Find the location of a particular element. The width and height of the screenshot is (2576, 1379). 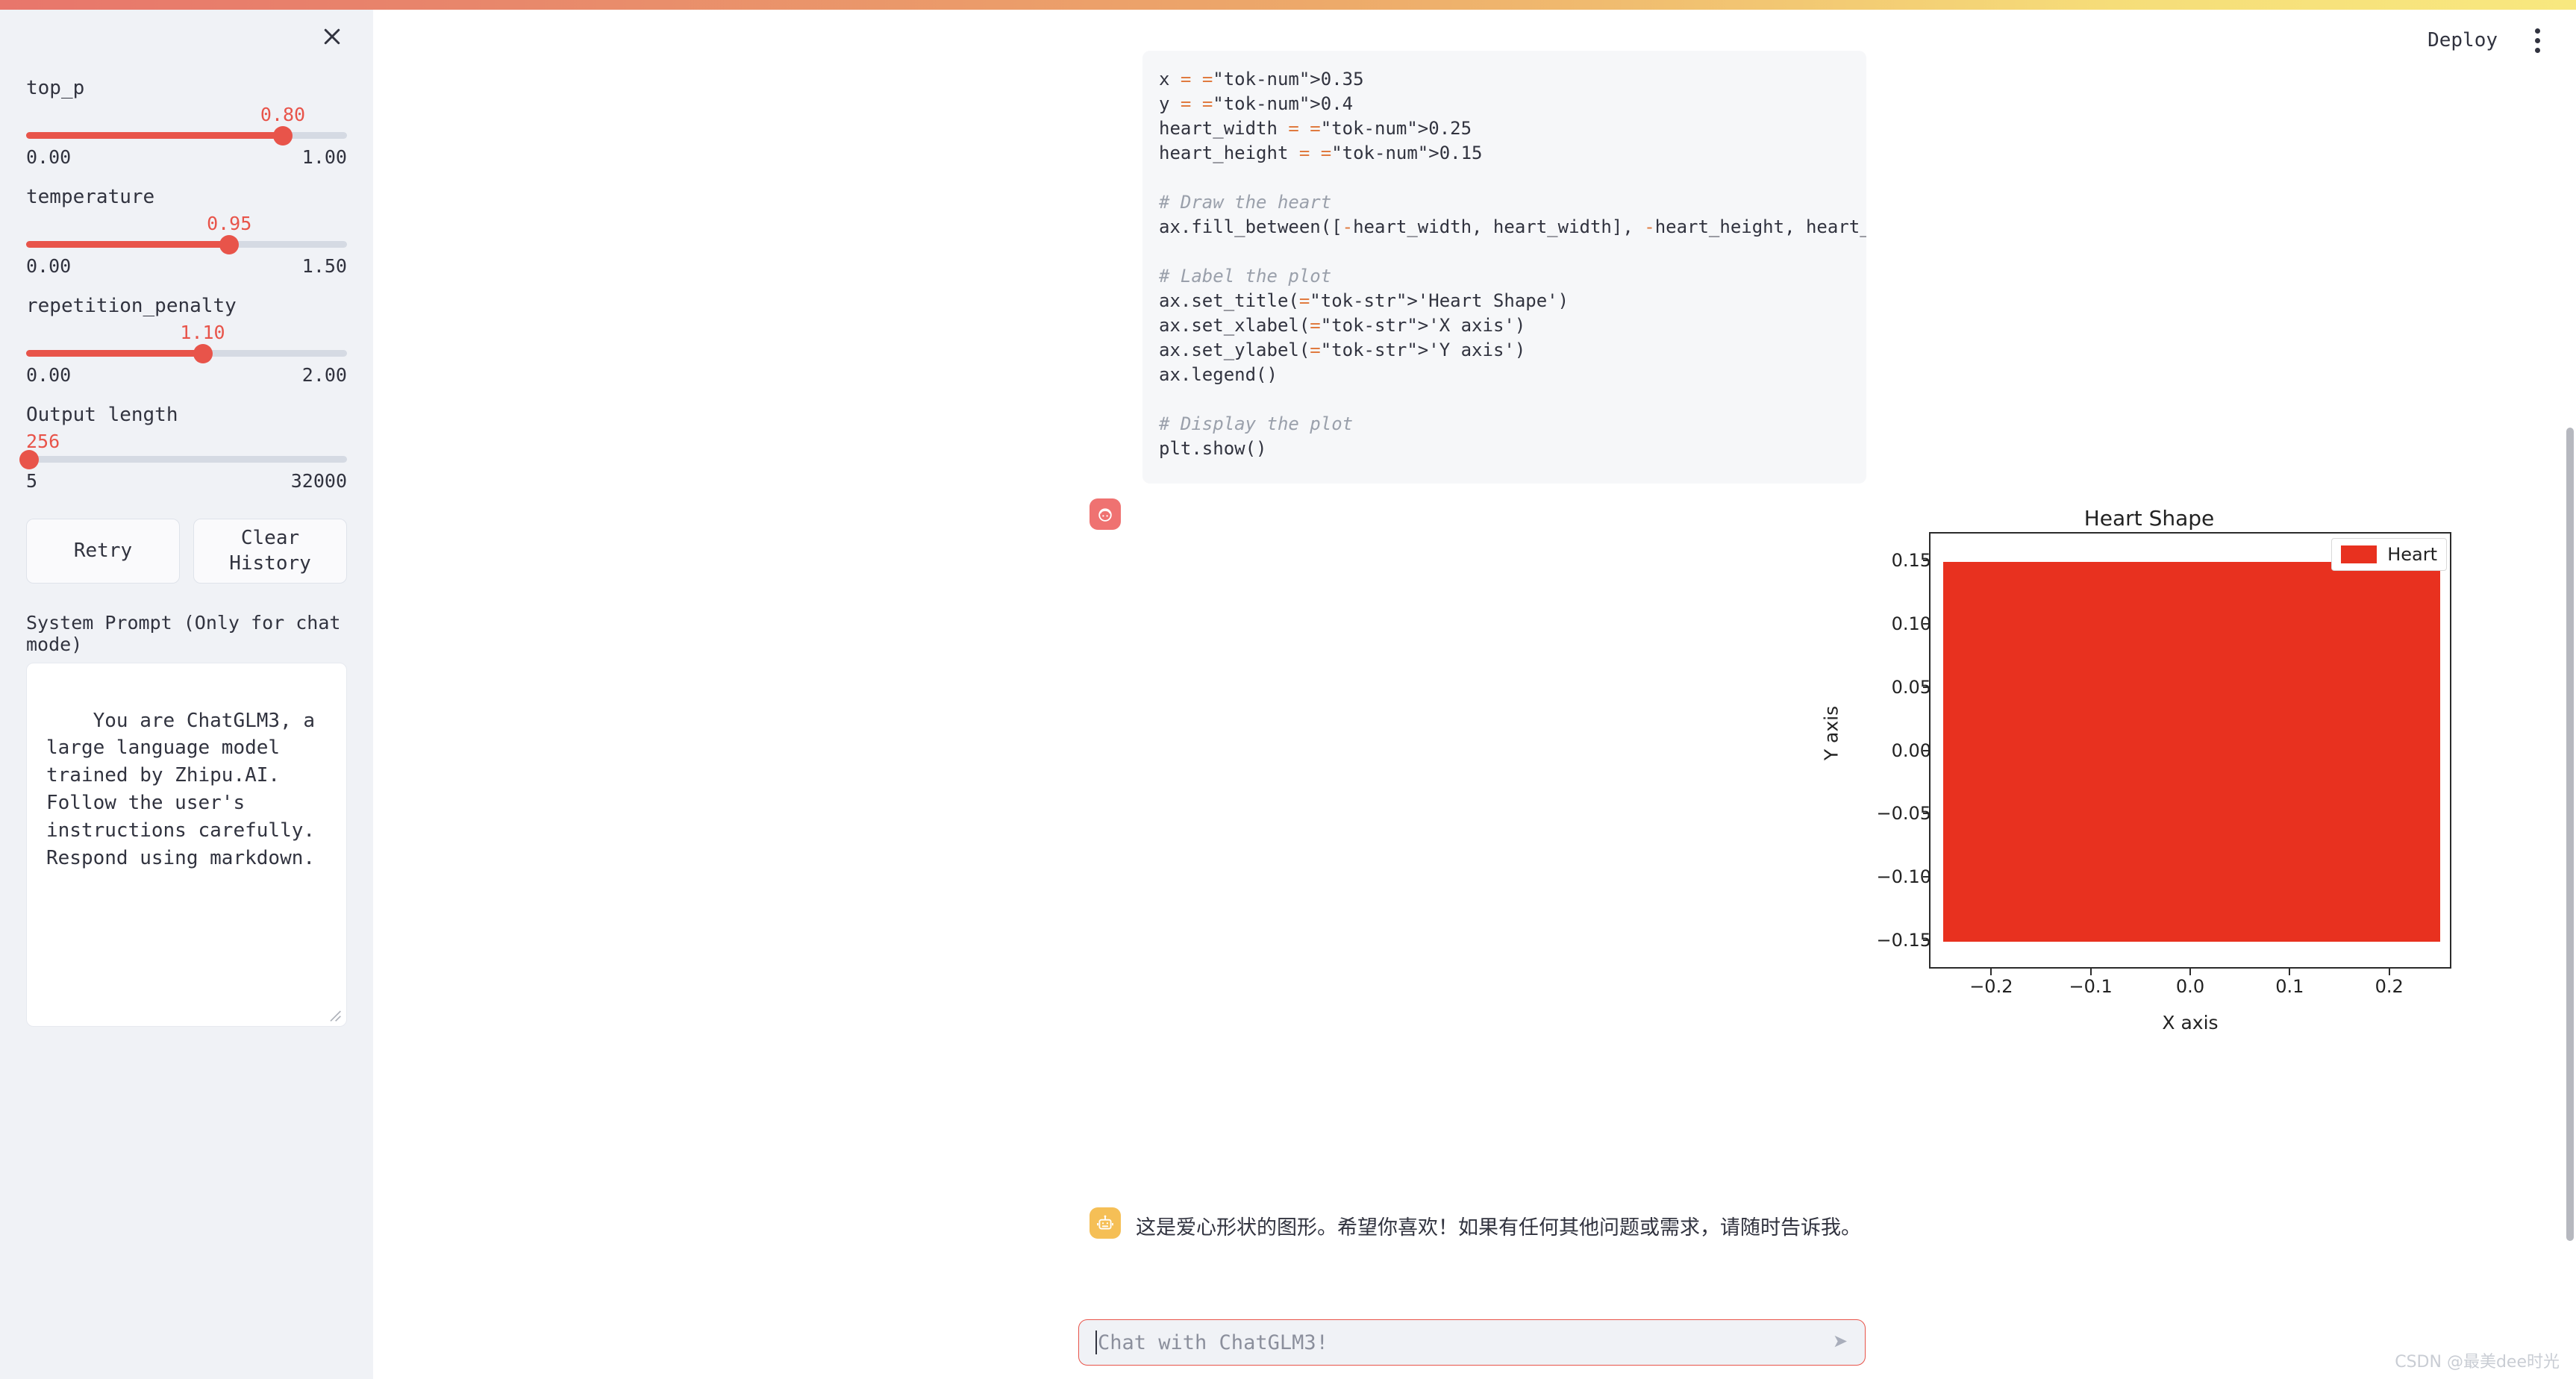

slider-range-temperature: 0.00 1.50 is located at coordinates (186, 266).